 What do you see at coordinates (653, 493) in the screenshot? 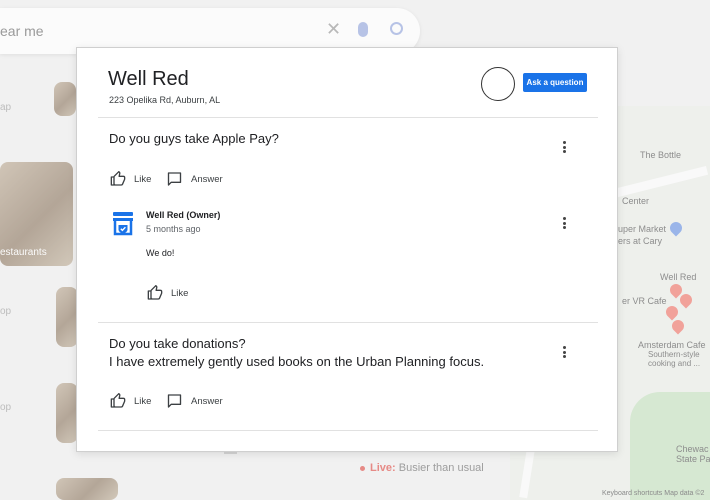
I see `map-credit: Keyboard shortcuts Map data ©2` at bounding box center [653, 493].